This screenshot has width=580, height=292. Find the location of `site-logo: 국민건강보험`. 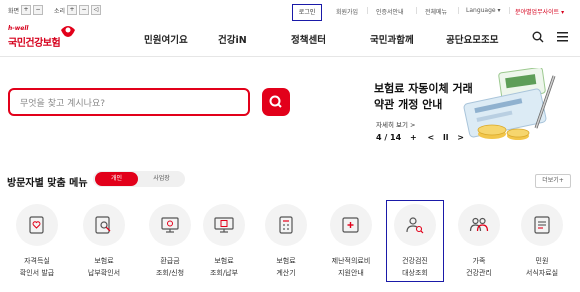

site-logo: 국민건강보험 is located at coordinates (34, 41).